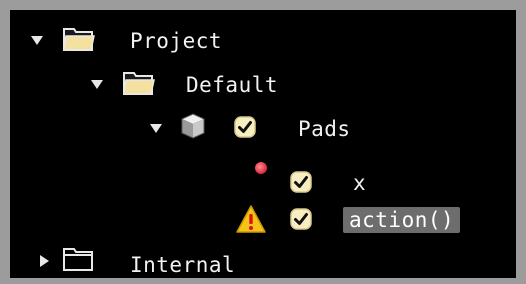  Describe the element at coordinates (44, 261) in the screenshot. I see `expand-arrow-right-icon` at that location.